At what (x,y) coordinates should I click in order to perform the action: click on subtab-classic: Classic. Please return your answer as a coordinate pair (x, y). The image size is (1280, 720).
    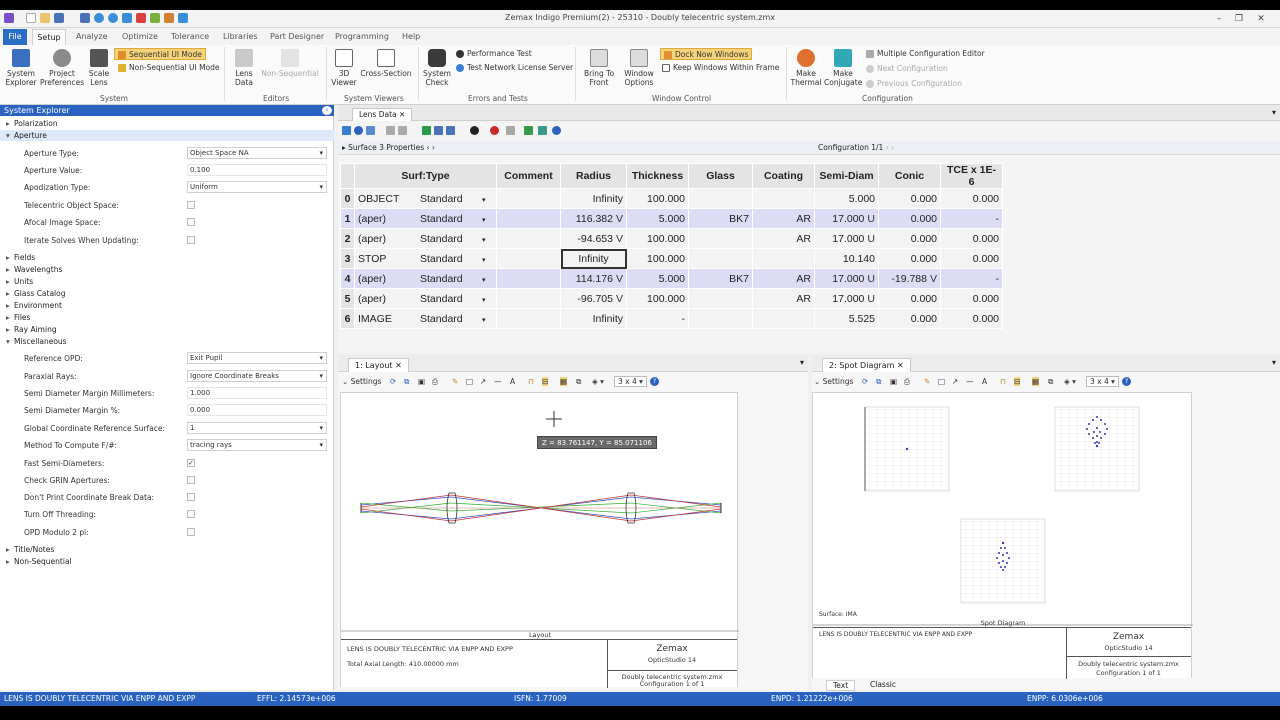
    Looking at the image, I should click on (883, 684).